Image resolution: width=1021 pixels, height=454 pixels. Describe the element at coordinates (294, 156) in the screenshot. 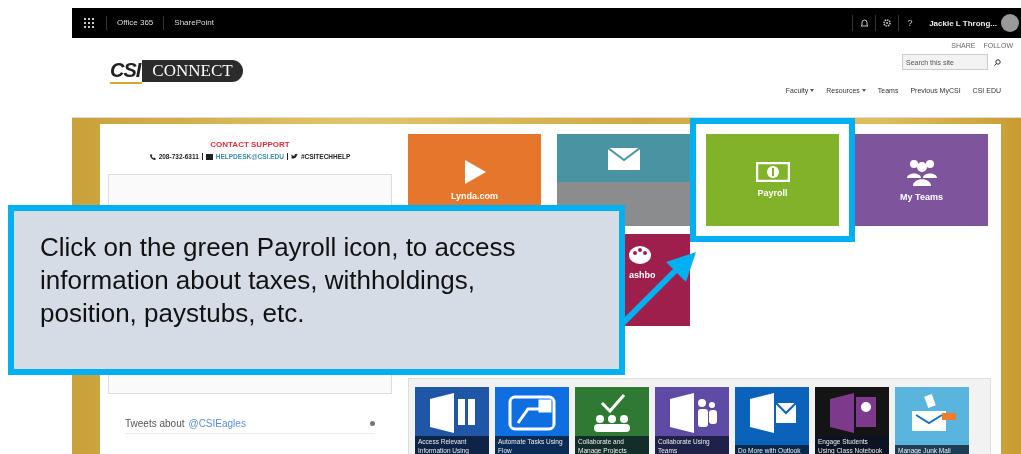

I see `bird-icon` at that location.